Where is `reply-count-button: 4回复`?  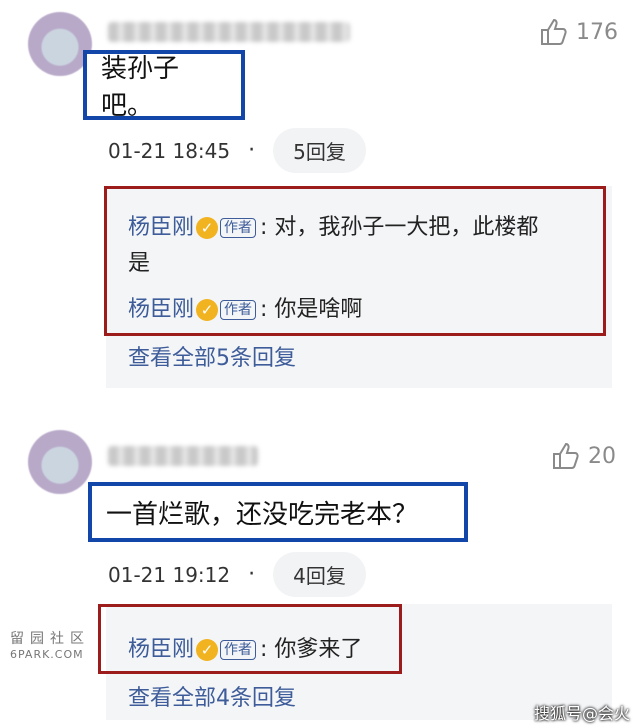
reply-count-button: 4回复 is located at coordinates (319, 574).